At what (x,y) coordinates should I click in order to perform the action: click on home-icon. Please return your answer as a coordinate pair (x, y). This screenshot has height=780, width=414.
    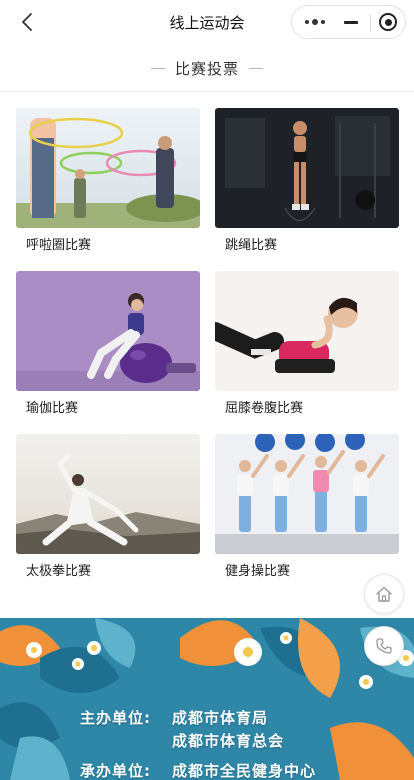
    Looking at the image, I should click on (384, 594).